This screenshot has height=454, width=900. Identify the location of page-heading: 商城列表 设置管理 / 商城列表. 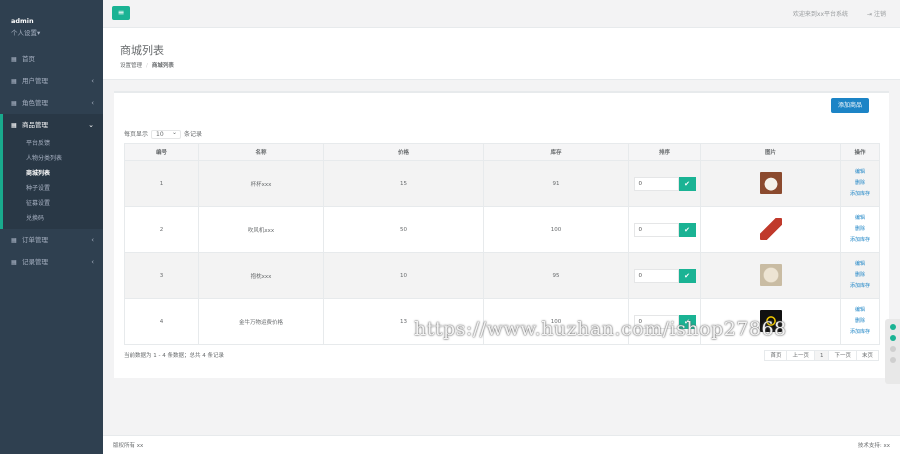
(501, 54).